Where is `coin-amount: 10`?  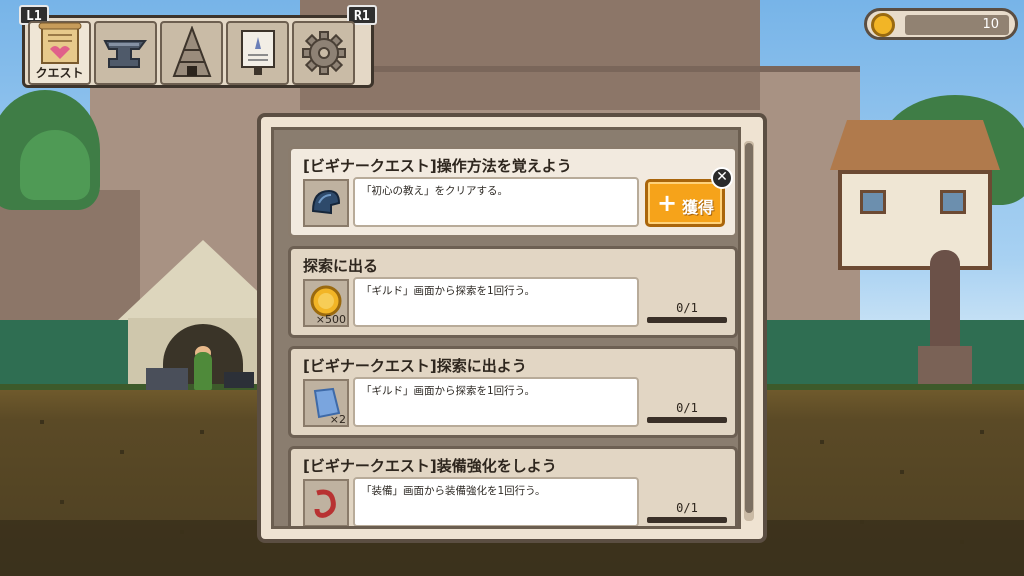 coin-amount: 10 is located at coordinates (957, 25).